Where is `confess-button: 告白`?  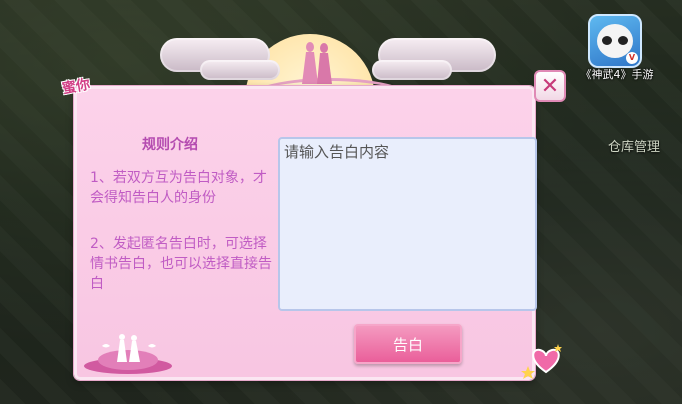 confess-button: 告白 is located at coordinates (408, 344).